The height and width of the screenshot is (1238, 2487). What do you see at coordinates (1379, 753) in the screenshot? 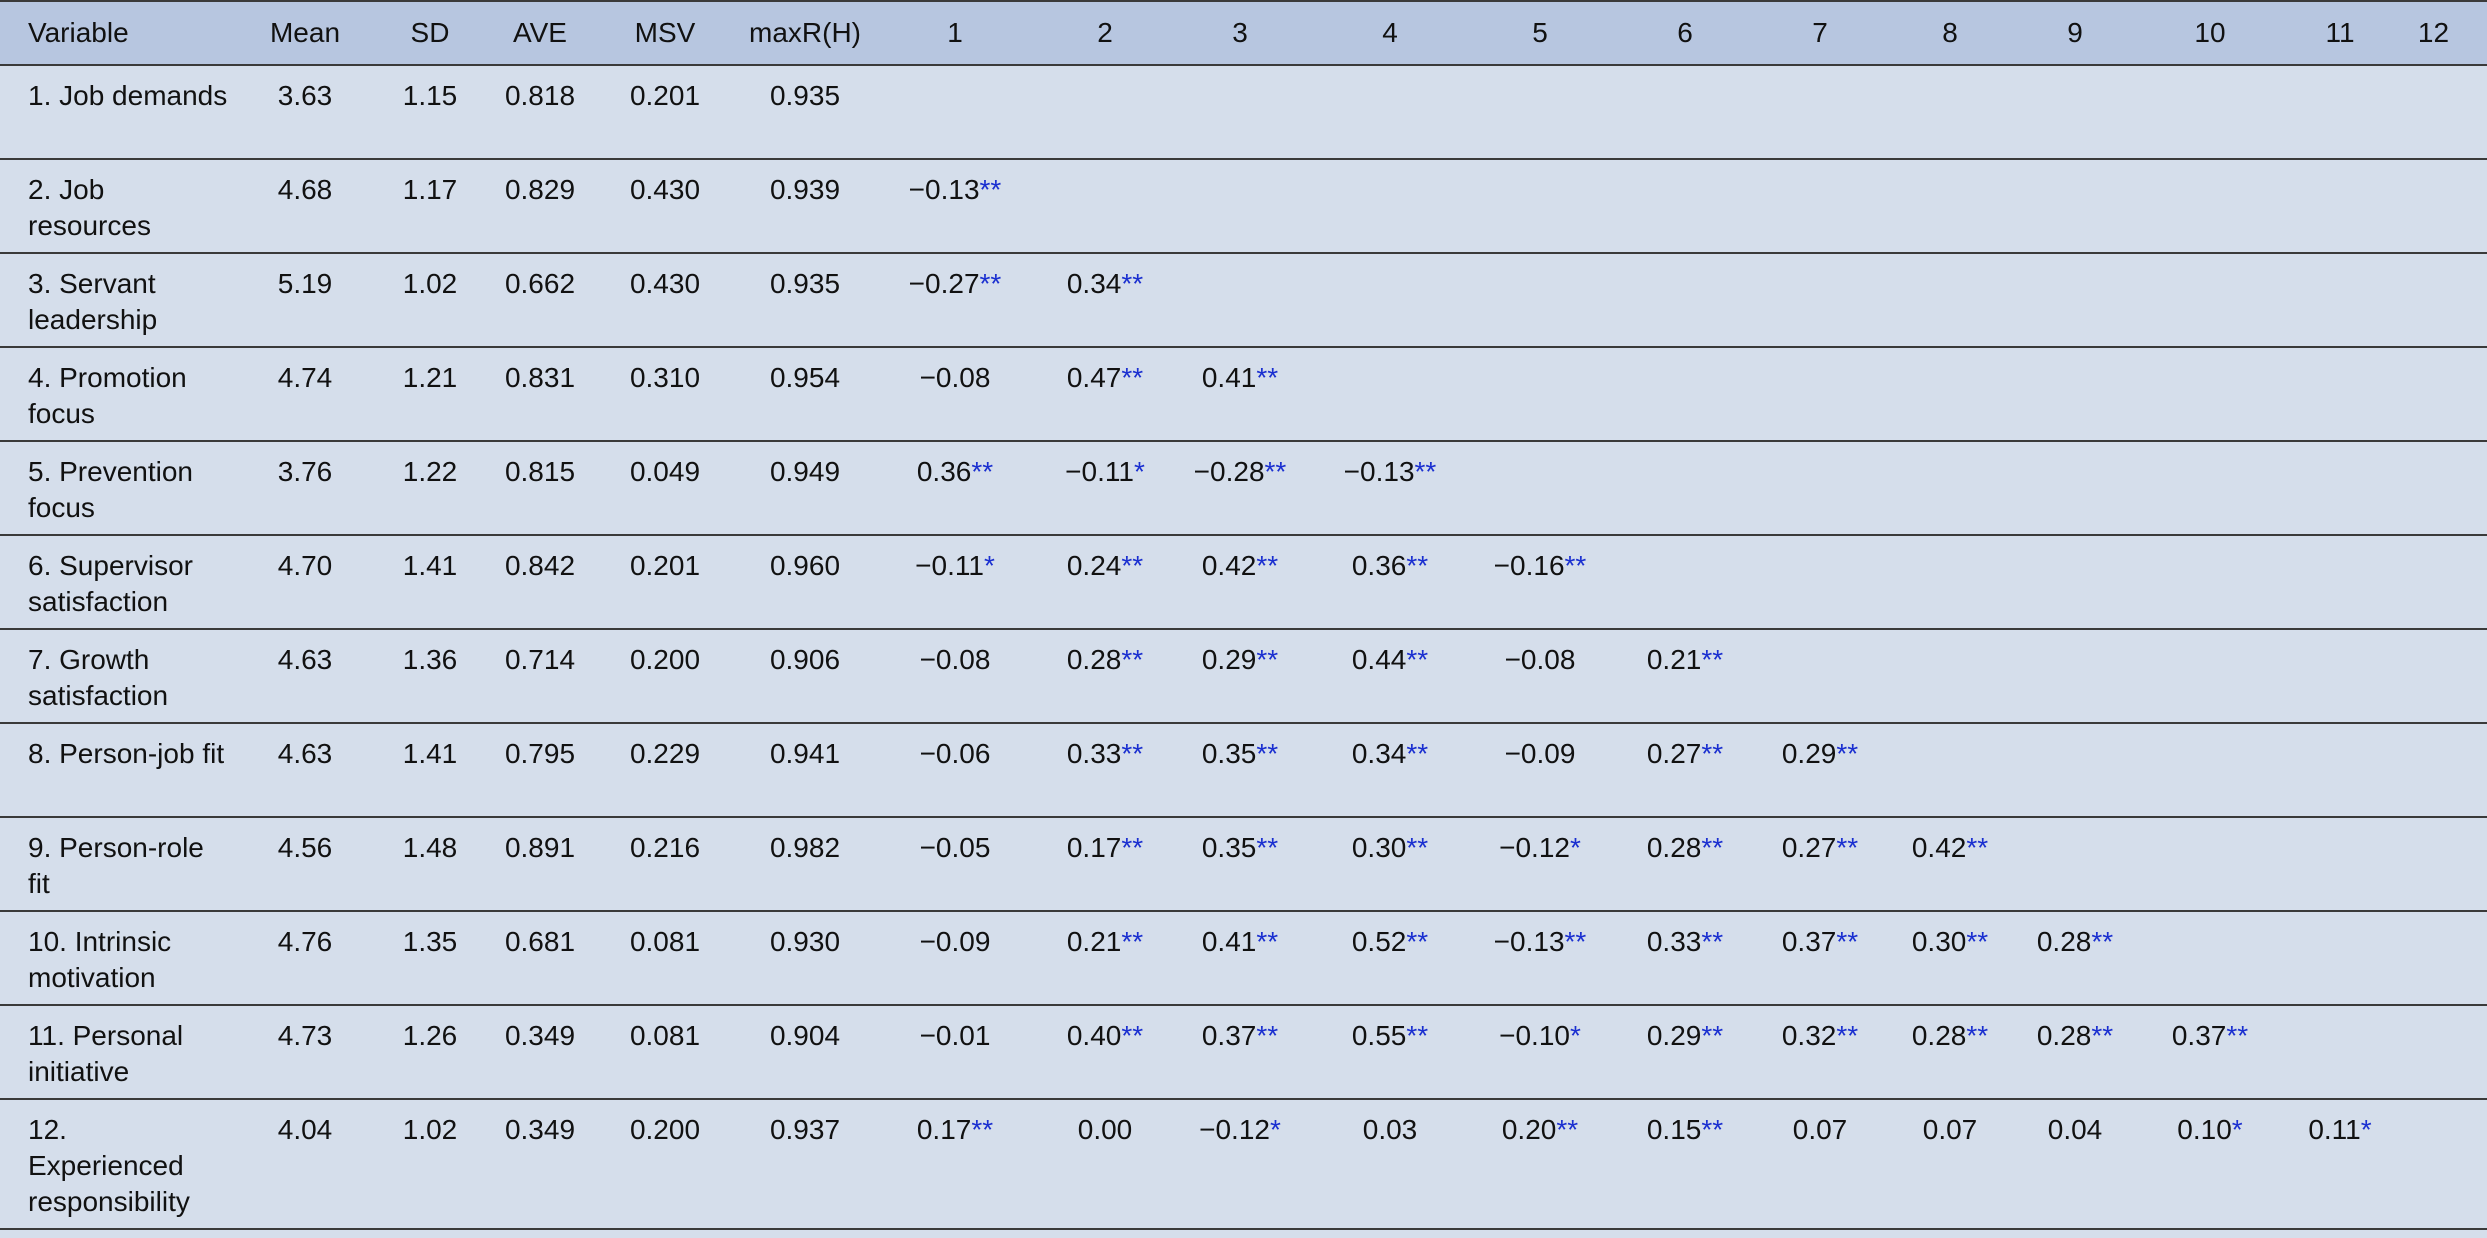
I see `correlation-value: 0.34` at bounding box center [1379, 753].